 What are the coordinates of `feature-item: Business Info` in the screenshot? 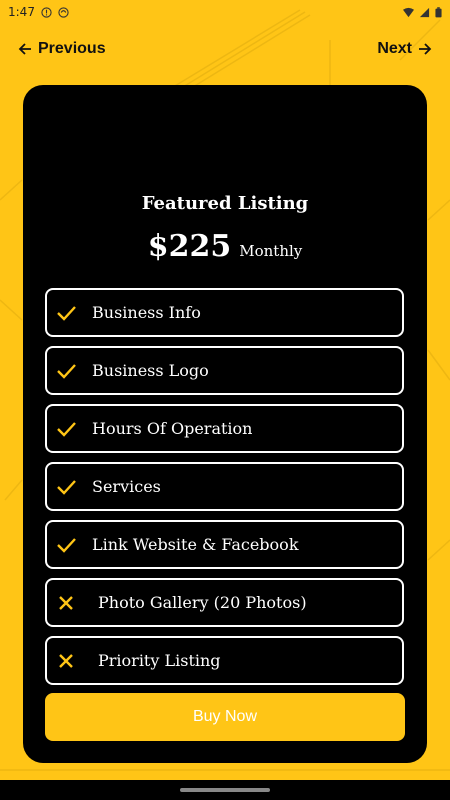 It's located at (224, 312).